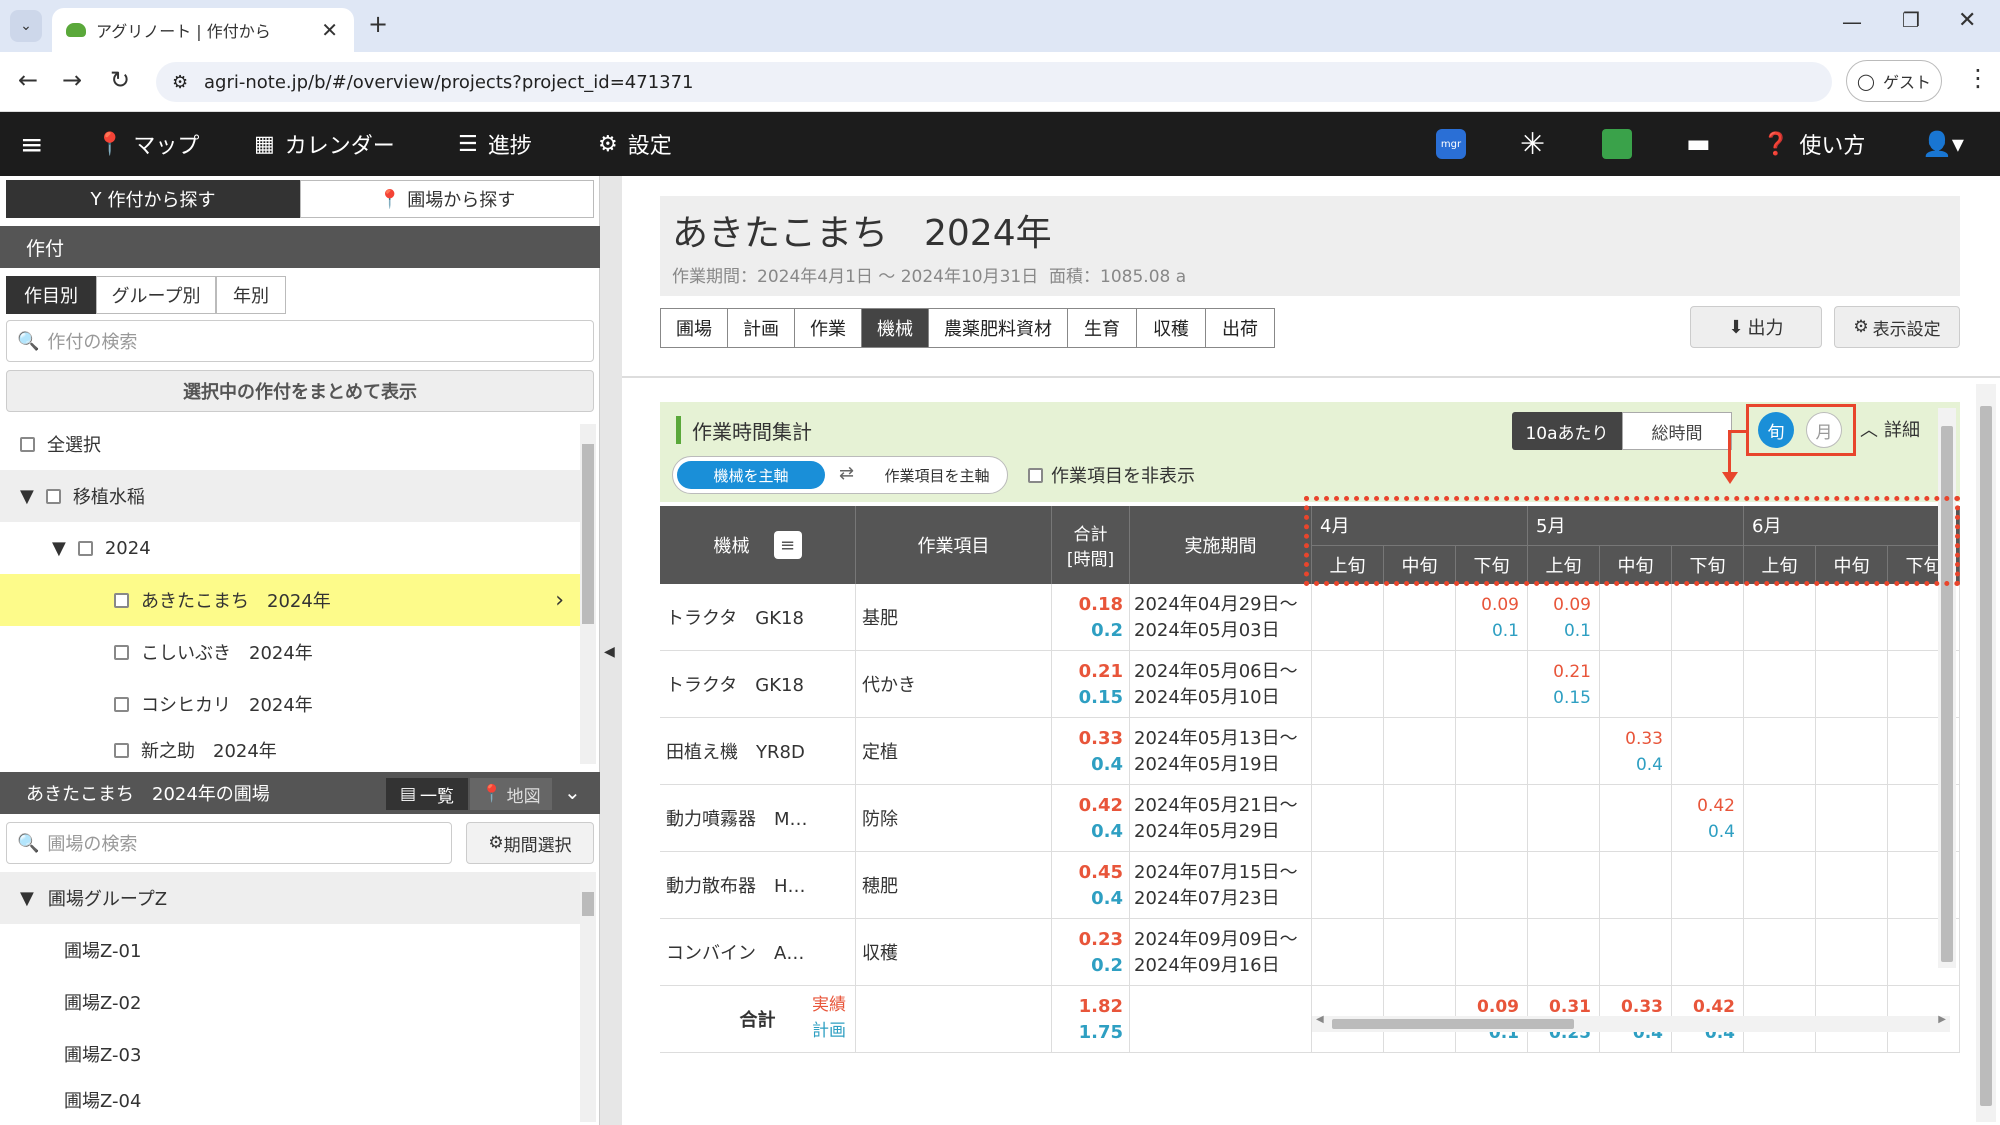 The width and height of the screenshot is (2000, 1125). What do you see at coordinates (51, 295) in the screenshot?
I see `filter-by-crop-tab: 作目別` at bounding box center [51, 295].